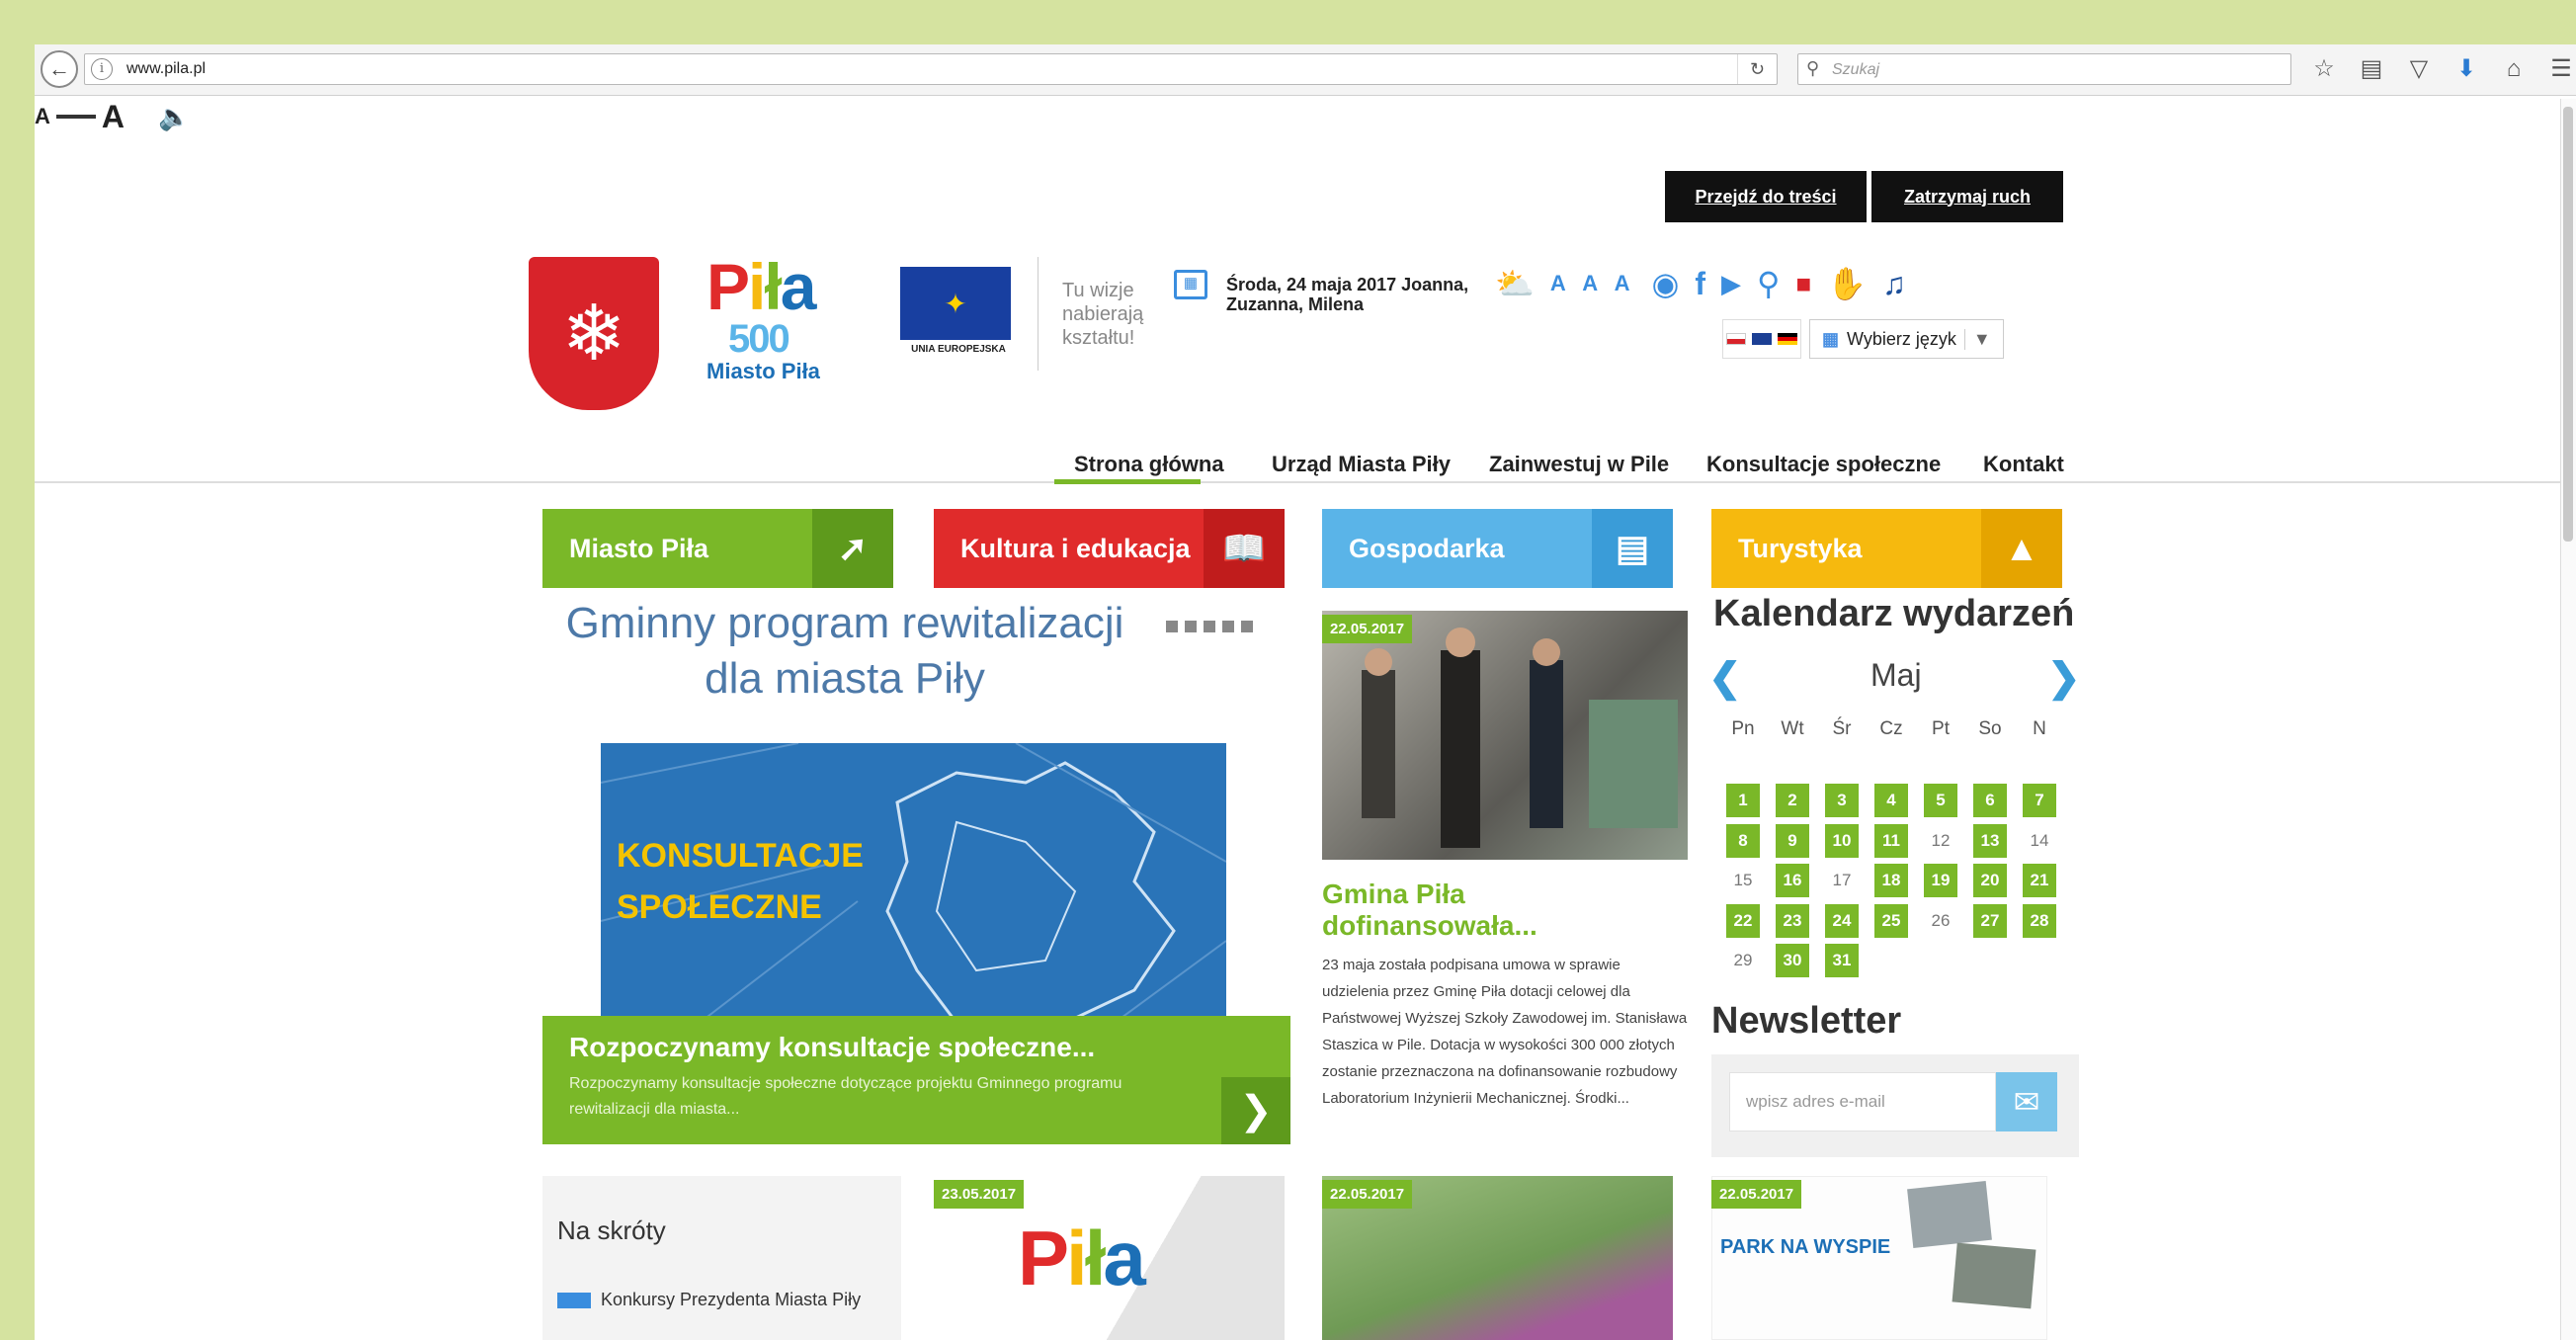 The image size is (2576, 1340). I want to click on nav-item-city-hall: Urząd Miasta Piły, so click(1361, 464).